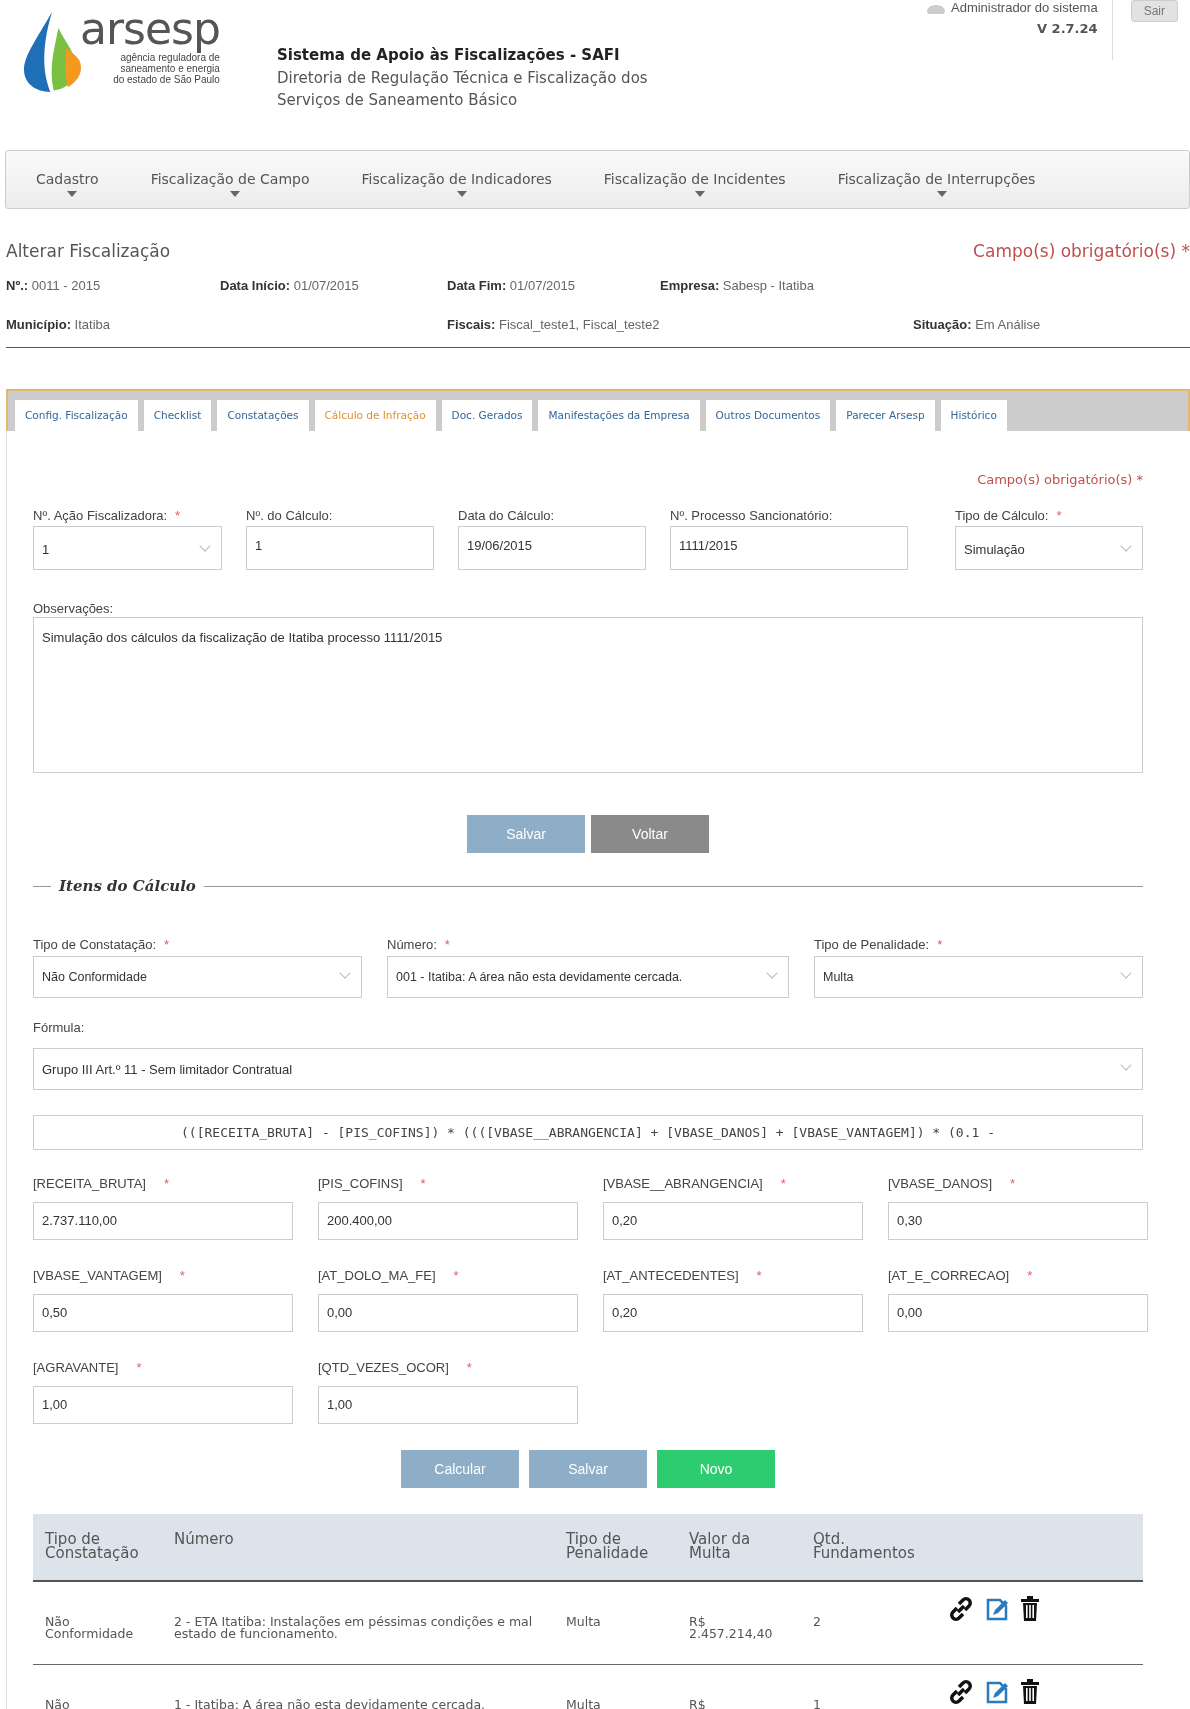 The image size is (1190, 1709). What do you see at coordinates (768, 415) in the screenshot?
I see `tab: Outros Documentos` at bounding box center [768, 415].